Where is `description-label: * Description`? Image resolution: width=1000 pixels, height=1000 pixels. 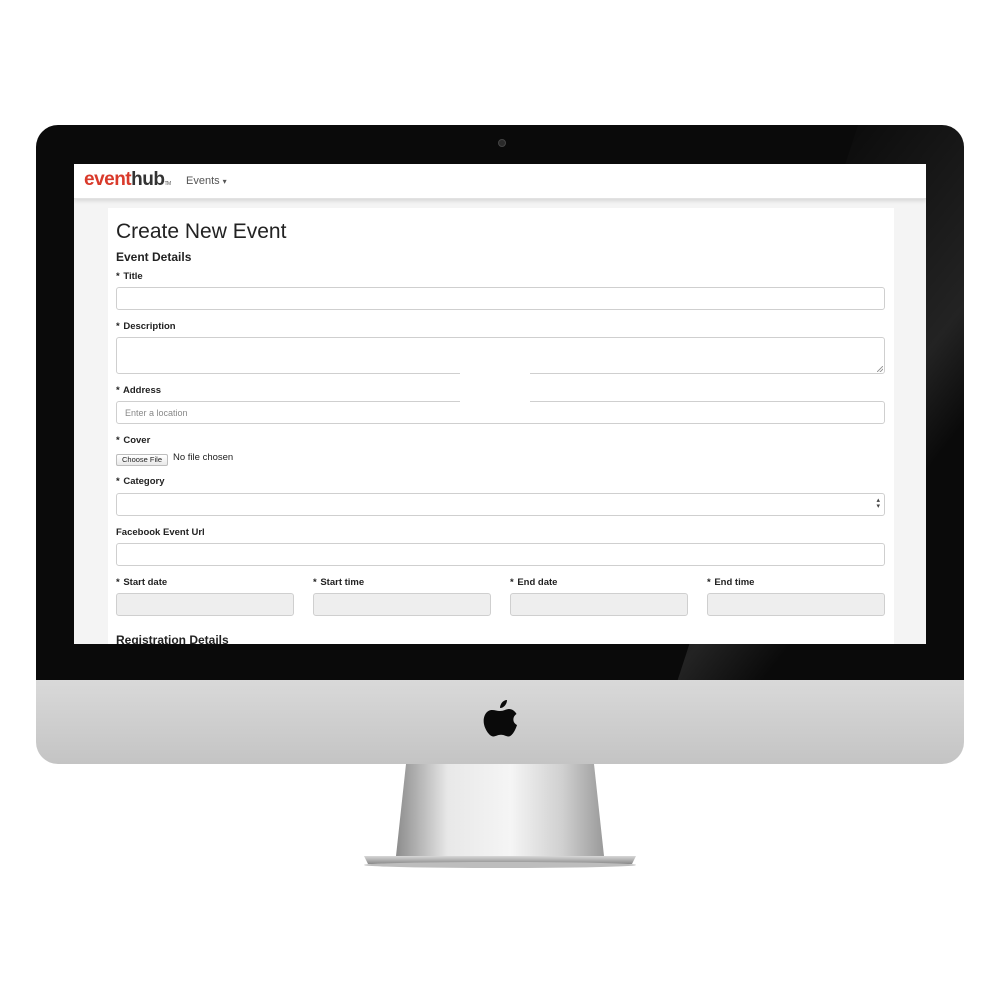
description-label: * Description is located at coordinates (146, 326).